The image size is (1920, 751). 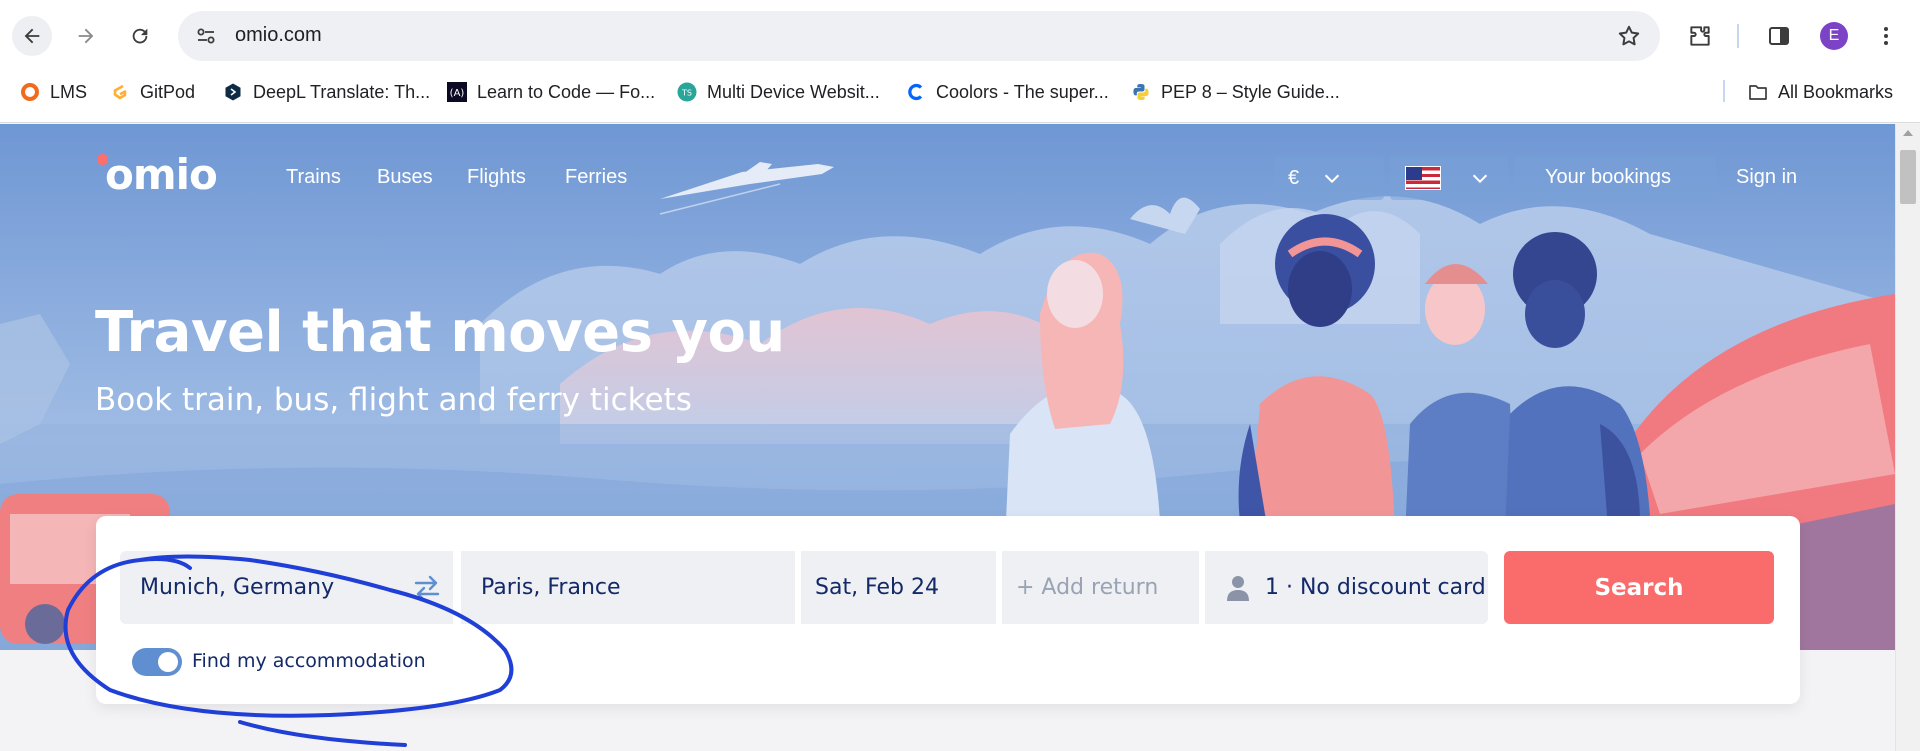 I want to click on chrome-menu-button, so click(x=1886, y=36).